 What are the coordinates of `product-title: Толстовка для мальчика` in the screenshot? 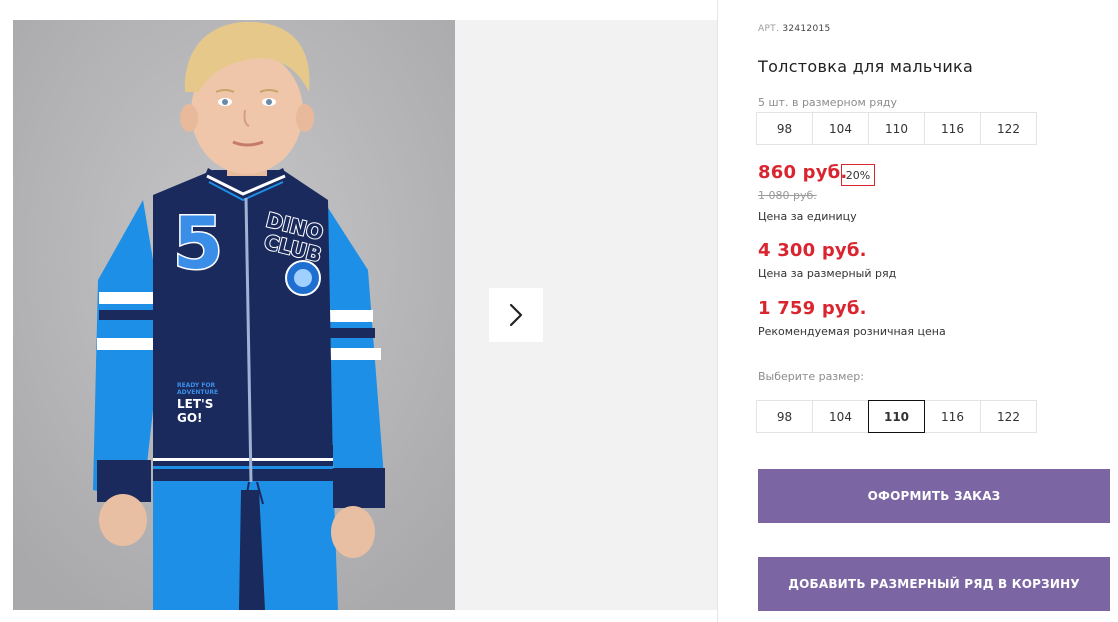 It's located at (866, 66).